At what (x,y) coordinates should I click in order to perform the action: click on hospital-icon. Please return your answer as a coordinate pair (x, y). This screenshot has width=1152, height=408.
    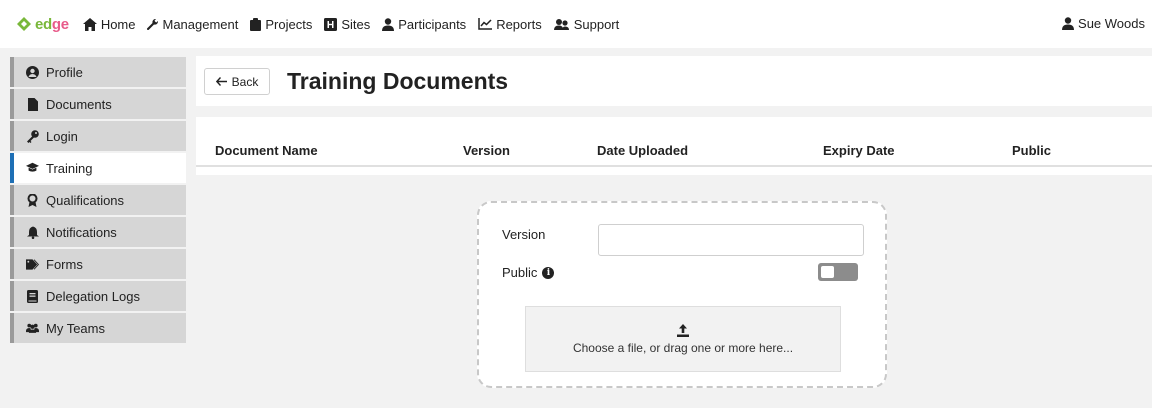
    Looking at the image, I should click on (331, 24).